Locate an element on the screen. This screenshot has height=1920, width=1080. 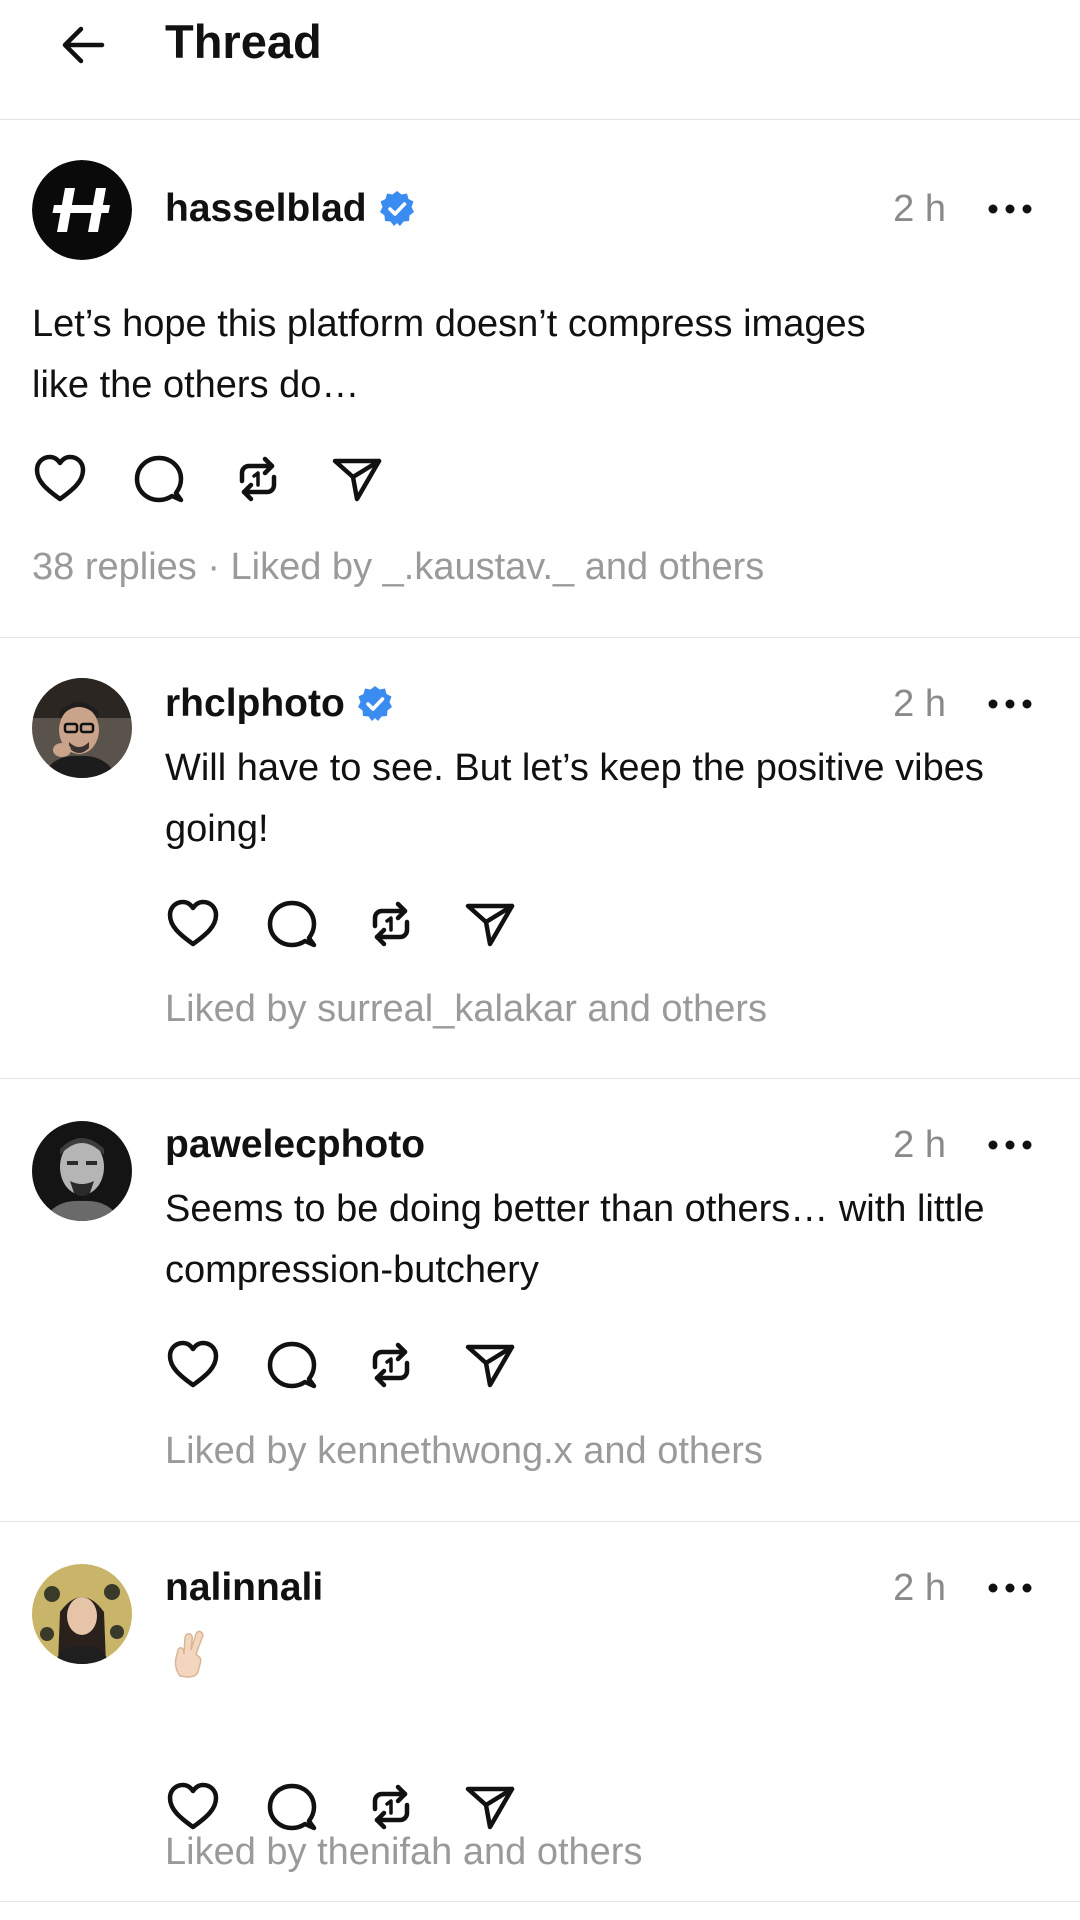
post-author: hasselblad is located at coordinates (291, 209).